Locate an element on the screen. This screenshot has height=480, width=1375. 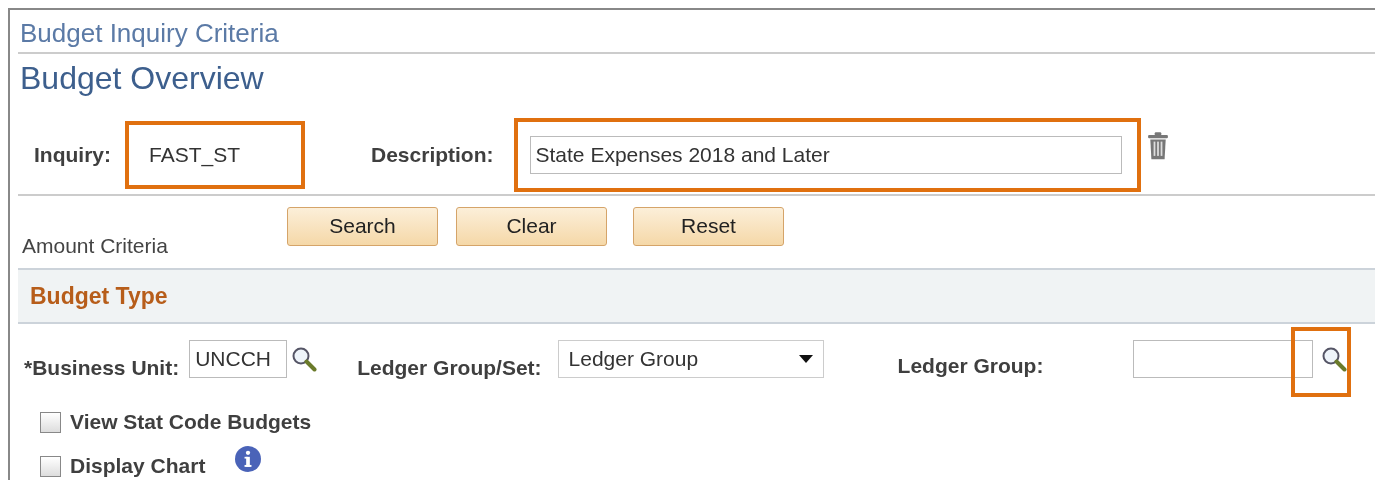
ledger-group-set-dropdown: Ledger Group is located at coordinates (690, 359).